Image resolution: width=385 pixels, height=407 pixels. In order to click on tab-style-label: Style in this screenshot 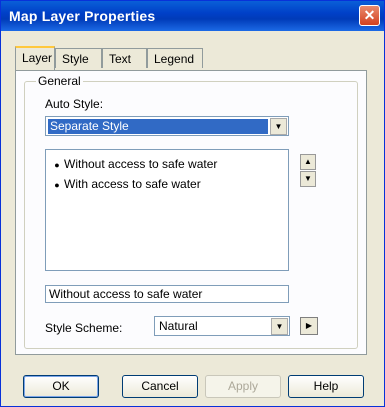, I will do `click(75, 59)`.